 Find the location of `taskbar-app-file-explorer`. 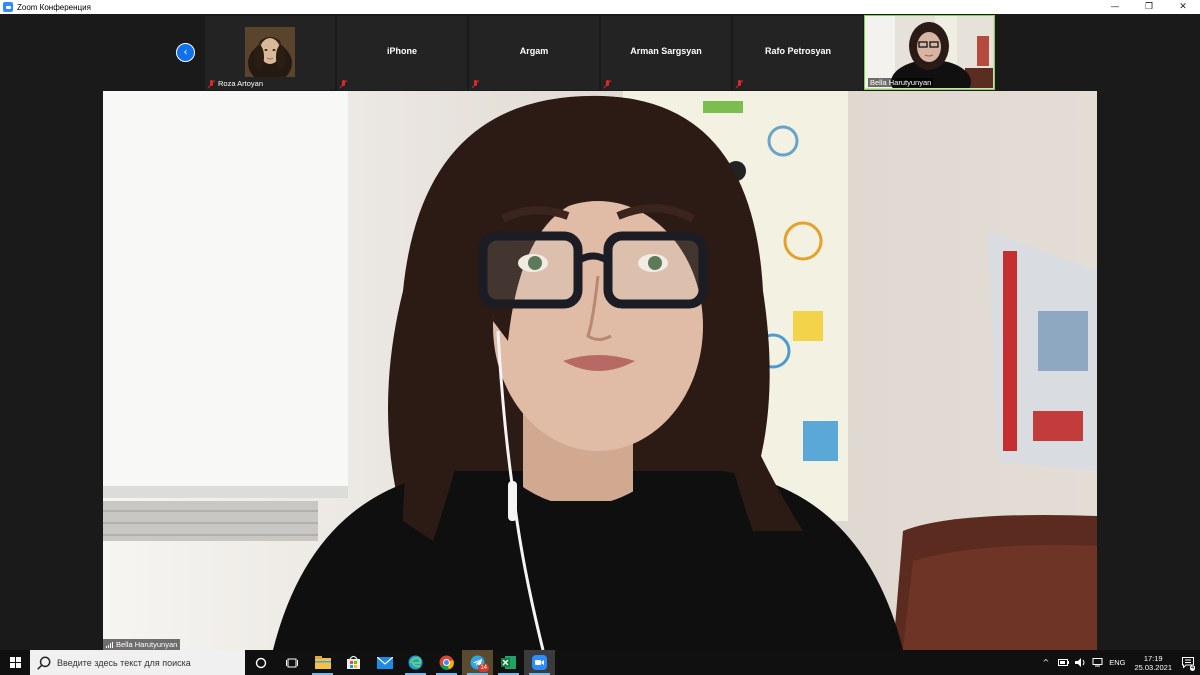

taskbar-app-file-explorer is located at coordinates (322, 662).